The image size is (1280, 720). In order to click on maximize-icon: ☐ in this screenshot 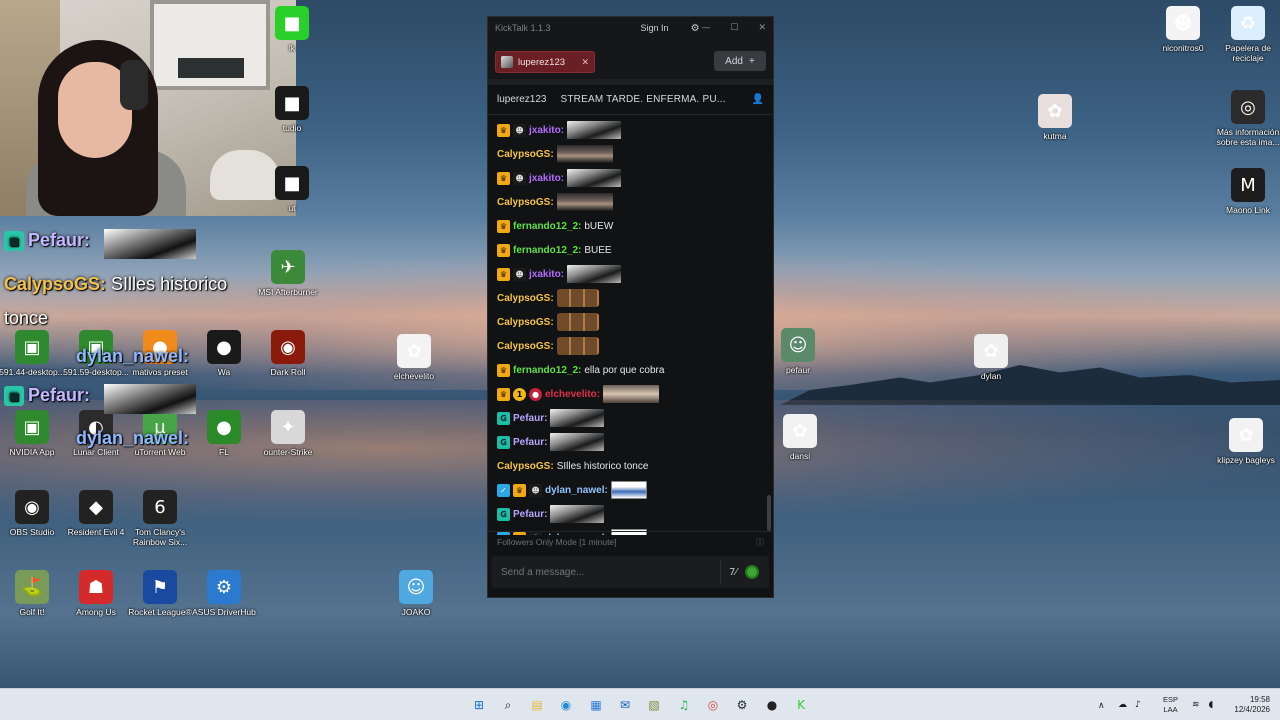, I will do `click(734, 28)`.